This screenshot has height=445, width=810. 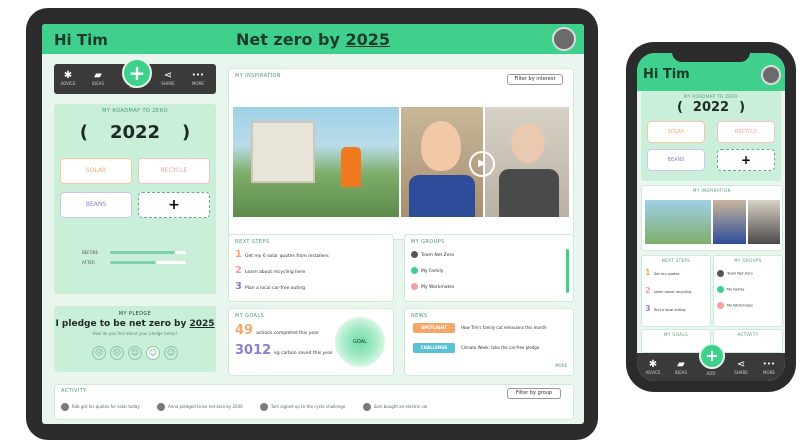 I want to click on filter-group-button: Filter by group, so click(x=534, y=393).